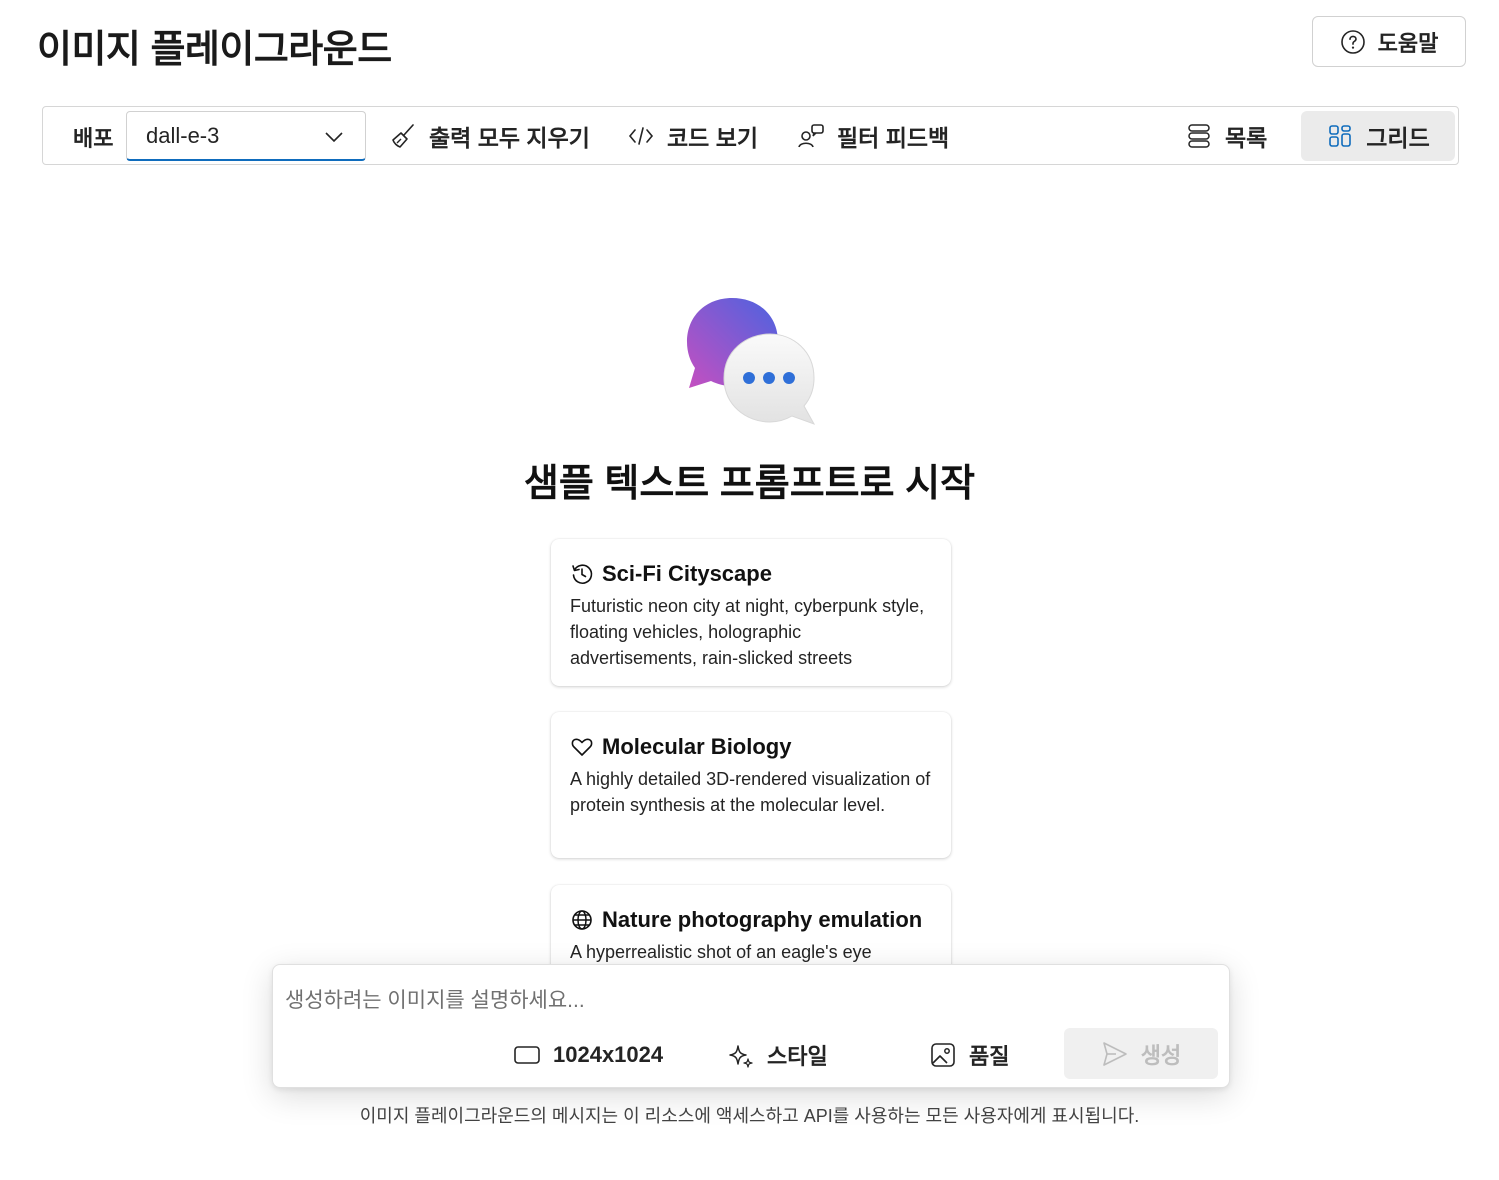  Describe the element at coordinates (697, 746) in the screenshot. I see `sample-card-title: Molecular Biology` at that location.